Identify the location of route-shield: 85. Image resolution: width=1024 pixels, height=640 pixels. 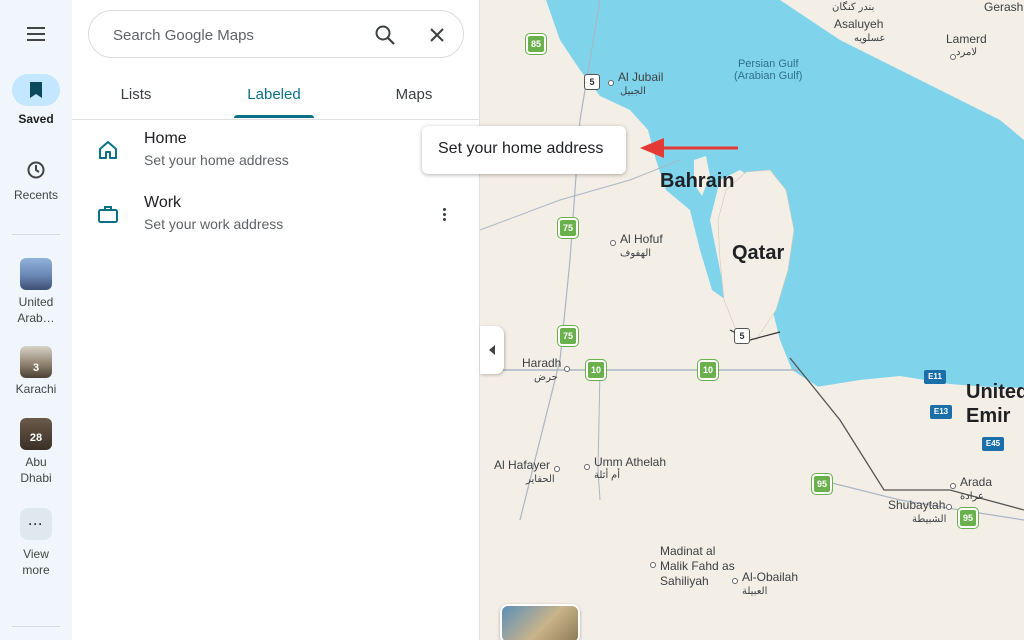
(536, 44).